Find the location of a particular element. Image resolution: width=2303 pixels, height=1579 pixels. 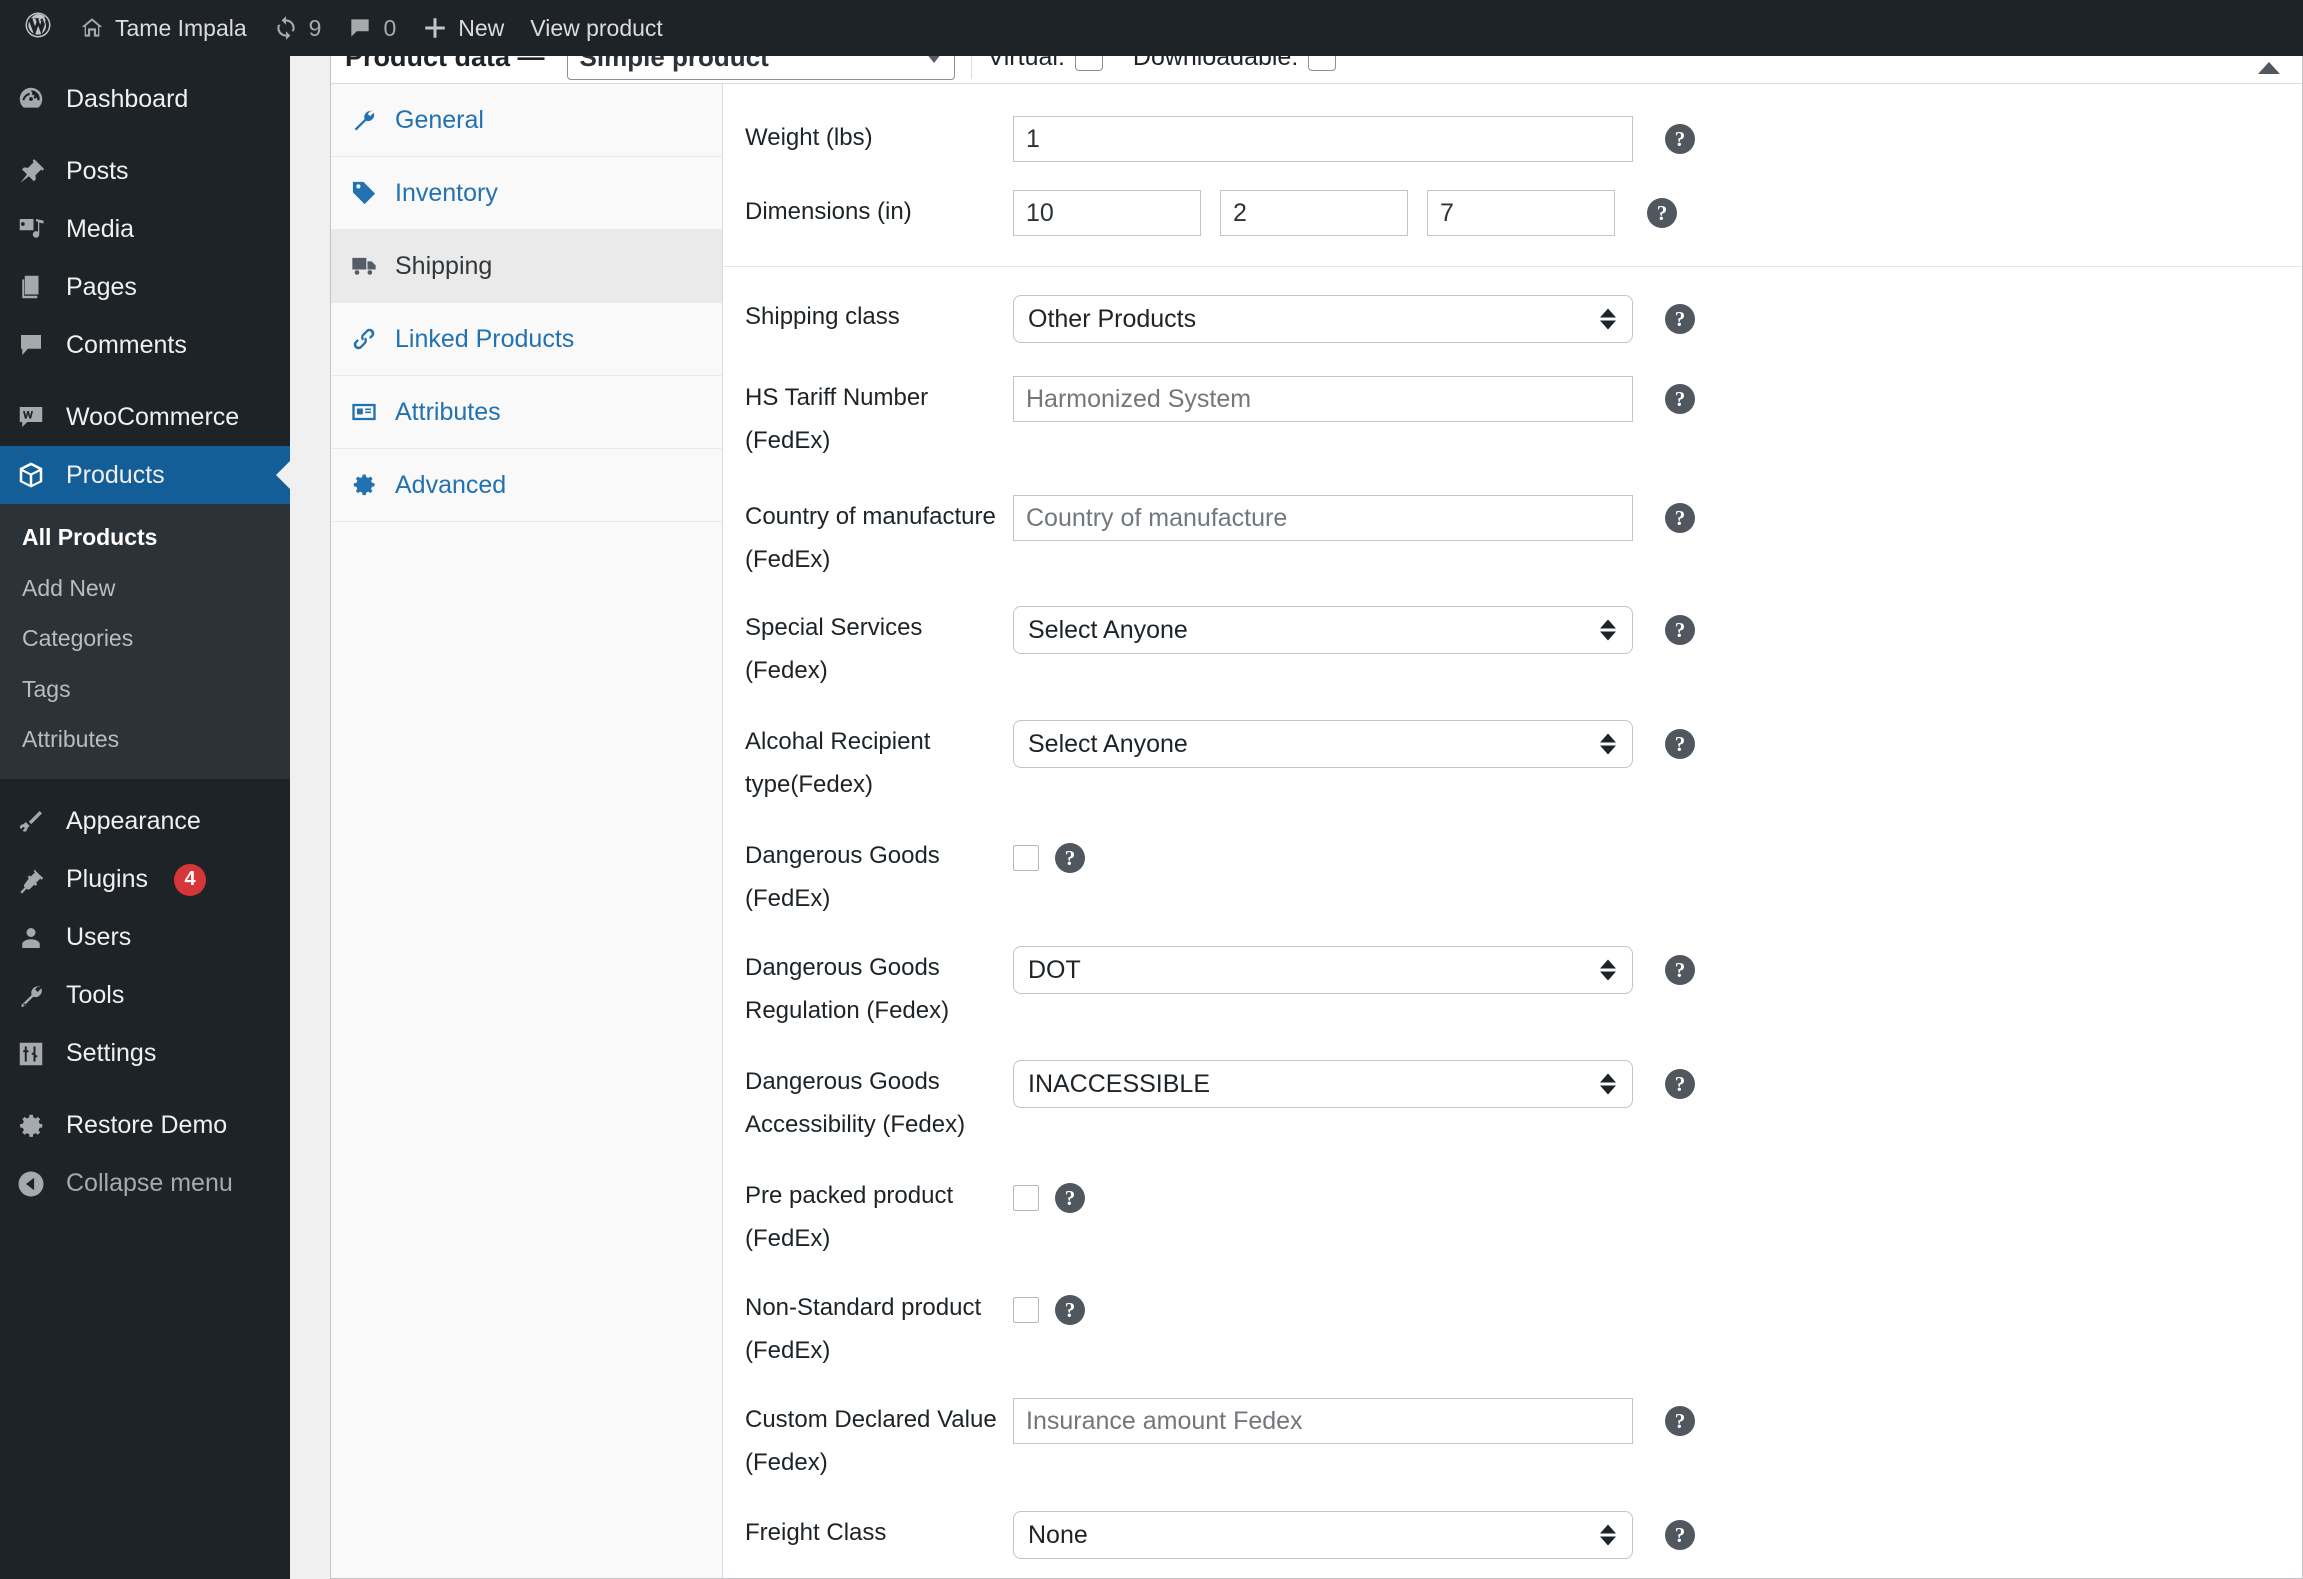

sidebar-item-settings: Settings is located at coordinates (145, 1054).